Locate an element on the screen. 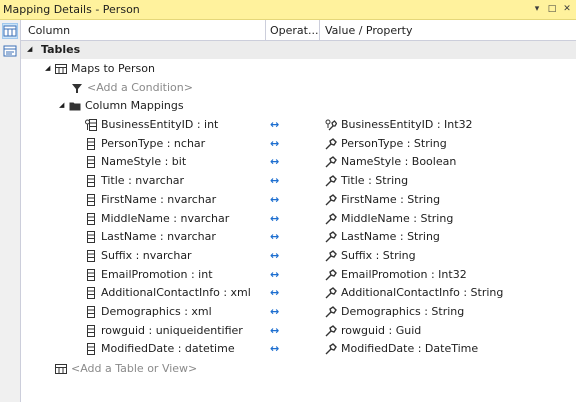  column-name-cell: Title : nvarchar is located at coordinates (142, 180).